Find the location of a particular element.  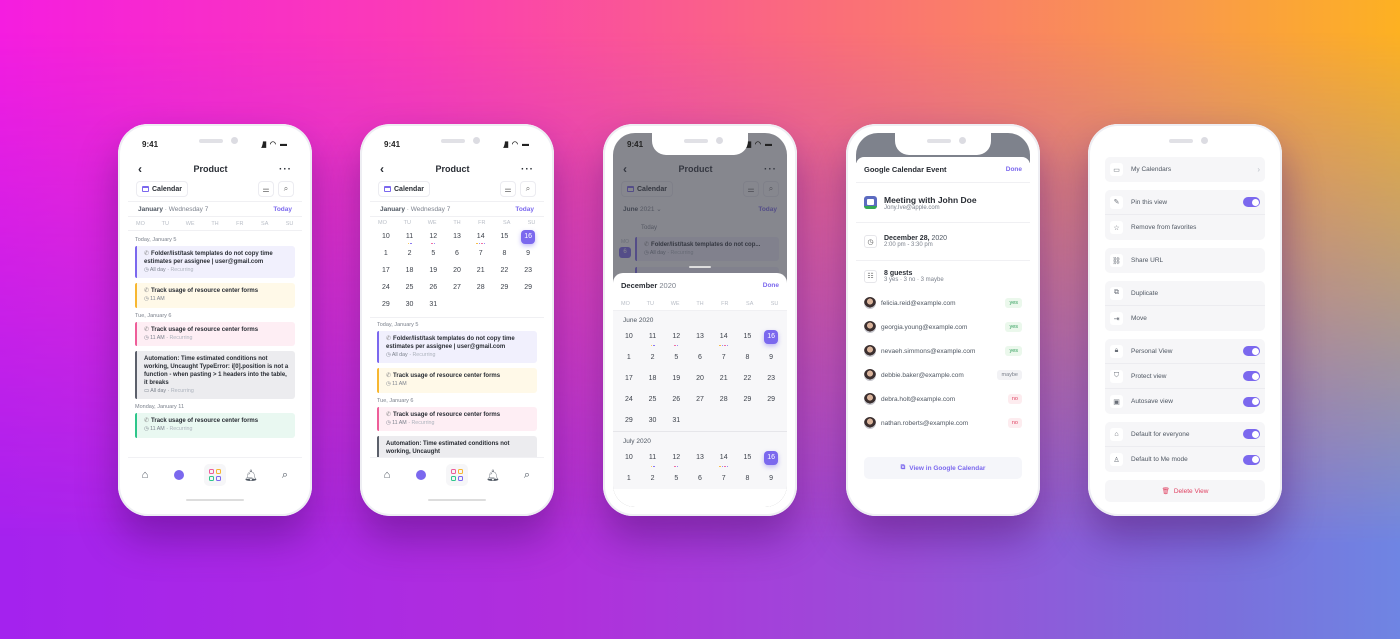

sheet-grabber is located at coordinates (700, 267).